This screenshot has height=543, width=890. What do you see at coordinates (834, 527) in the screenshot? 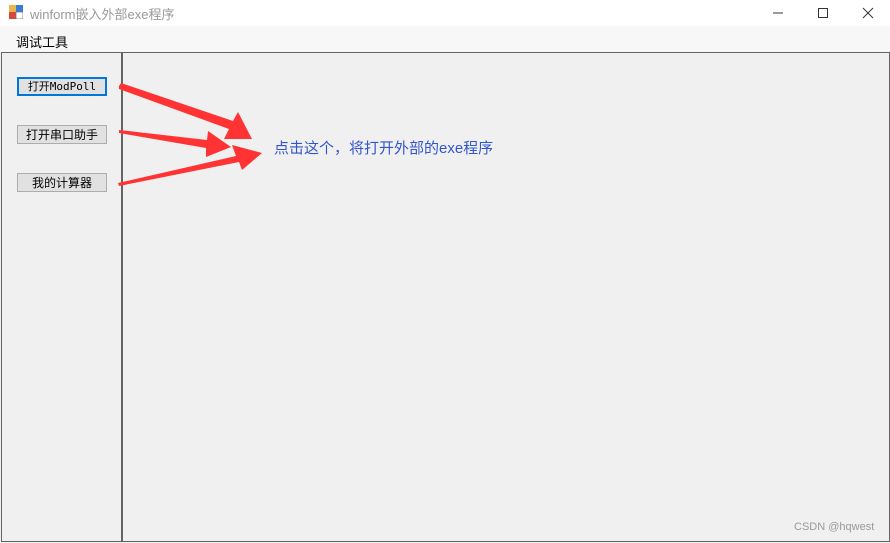
I see `watermark: CSDN @hqwest` at bounding box center [834, 527].